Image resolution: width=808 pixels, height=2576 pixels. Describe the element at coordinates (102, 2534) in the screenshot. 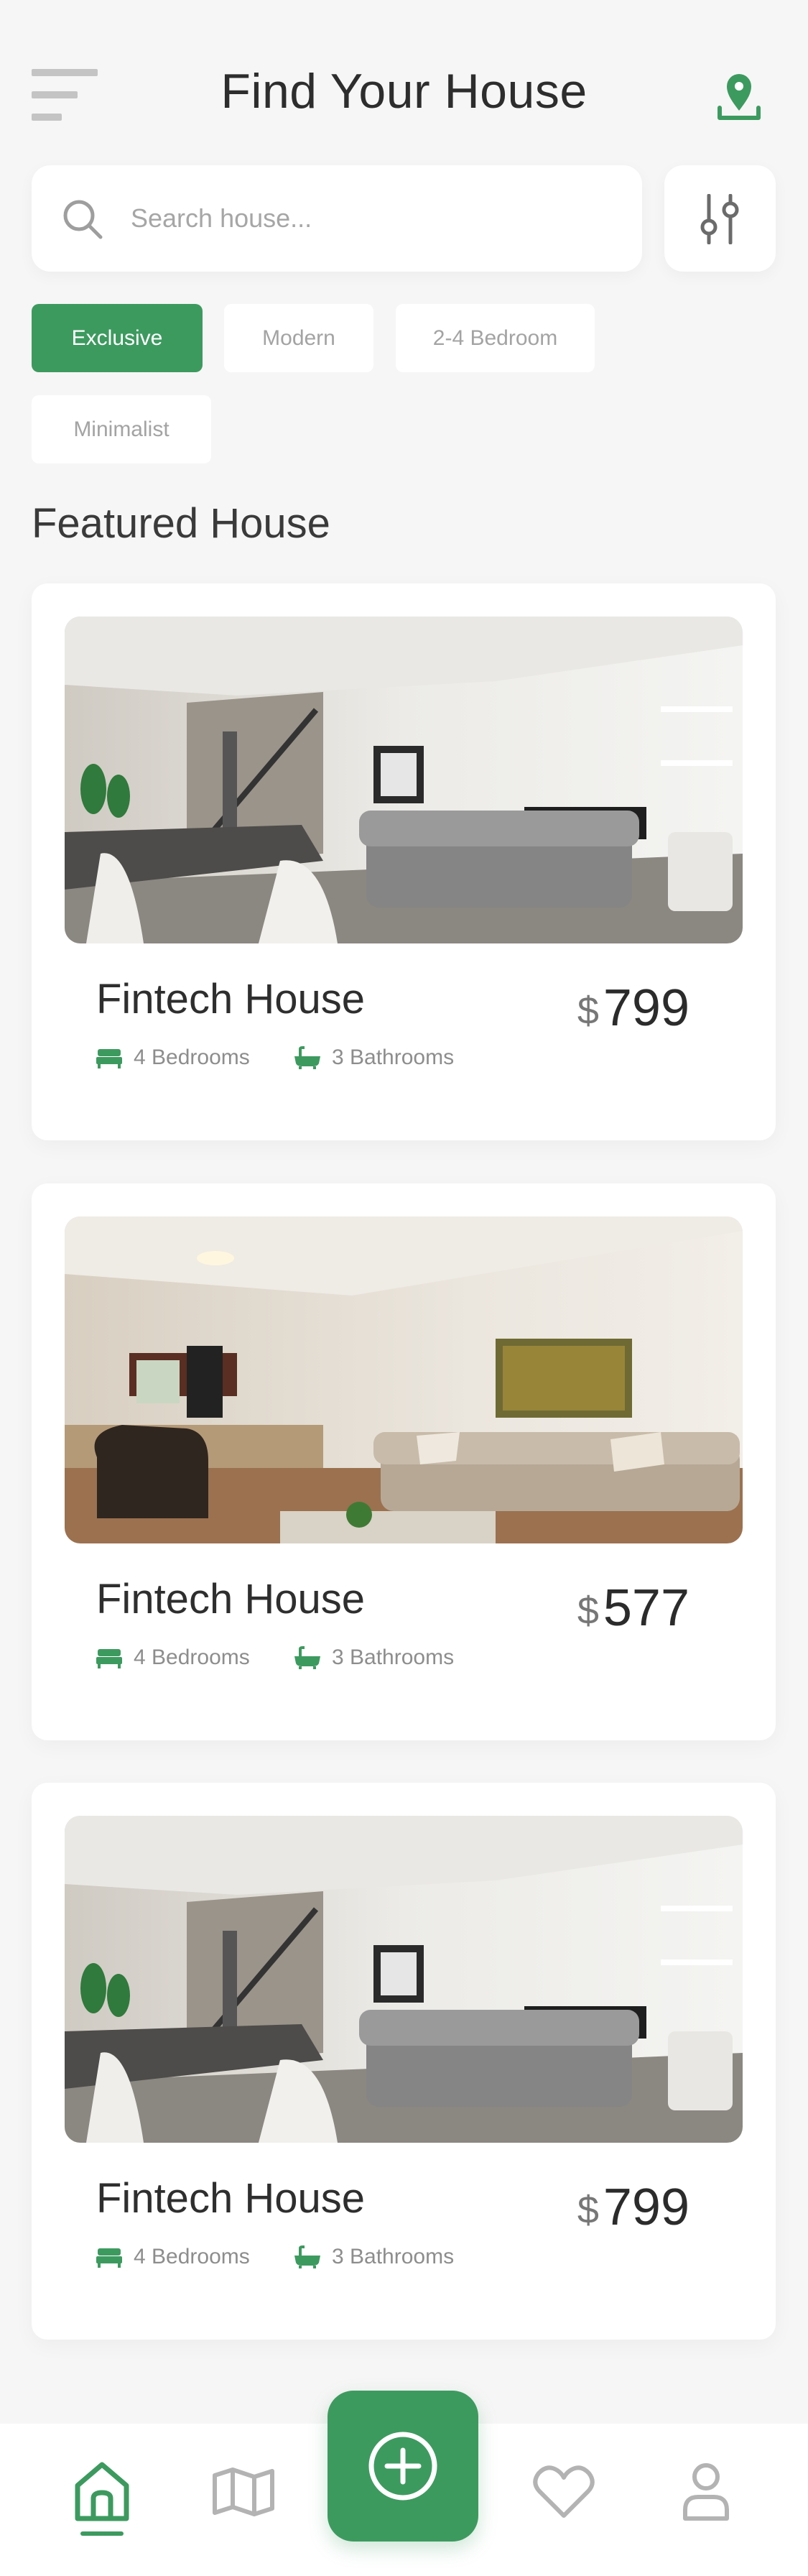

I see `active-indicator` at that location.